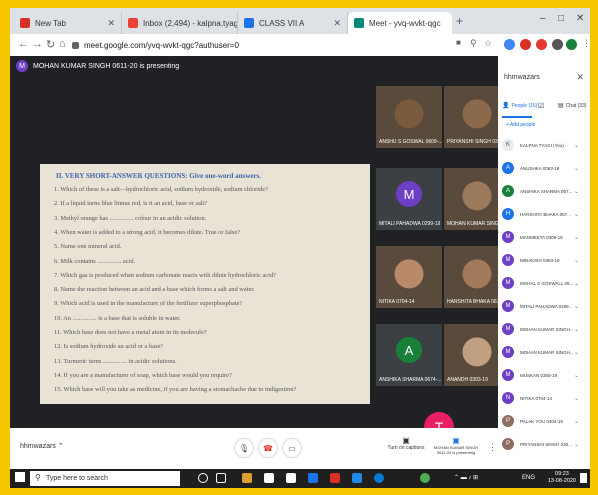 The width and height of the screenshot is (598, 495). I want to click on tab-inbox: Inbox (2,494) - kalpna.tyagi@jh ✕, so click(180, 23).